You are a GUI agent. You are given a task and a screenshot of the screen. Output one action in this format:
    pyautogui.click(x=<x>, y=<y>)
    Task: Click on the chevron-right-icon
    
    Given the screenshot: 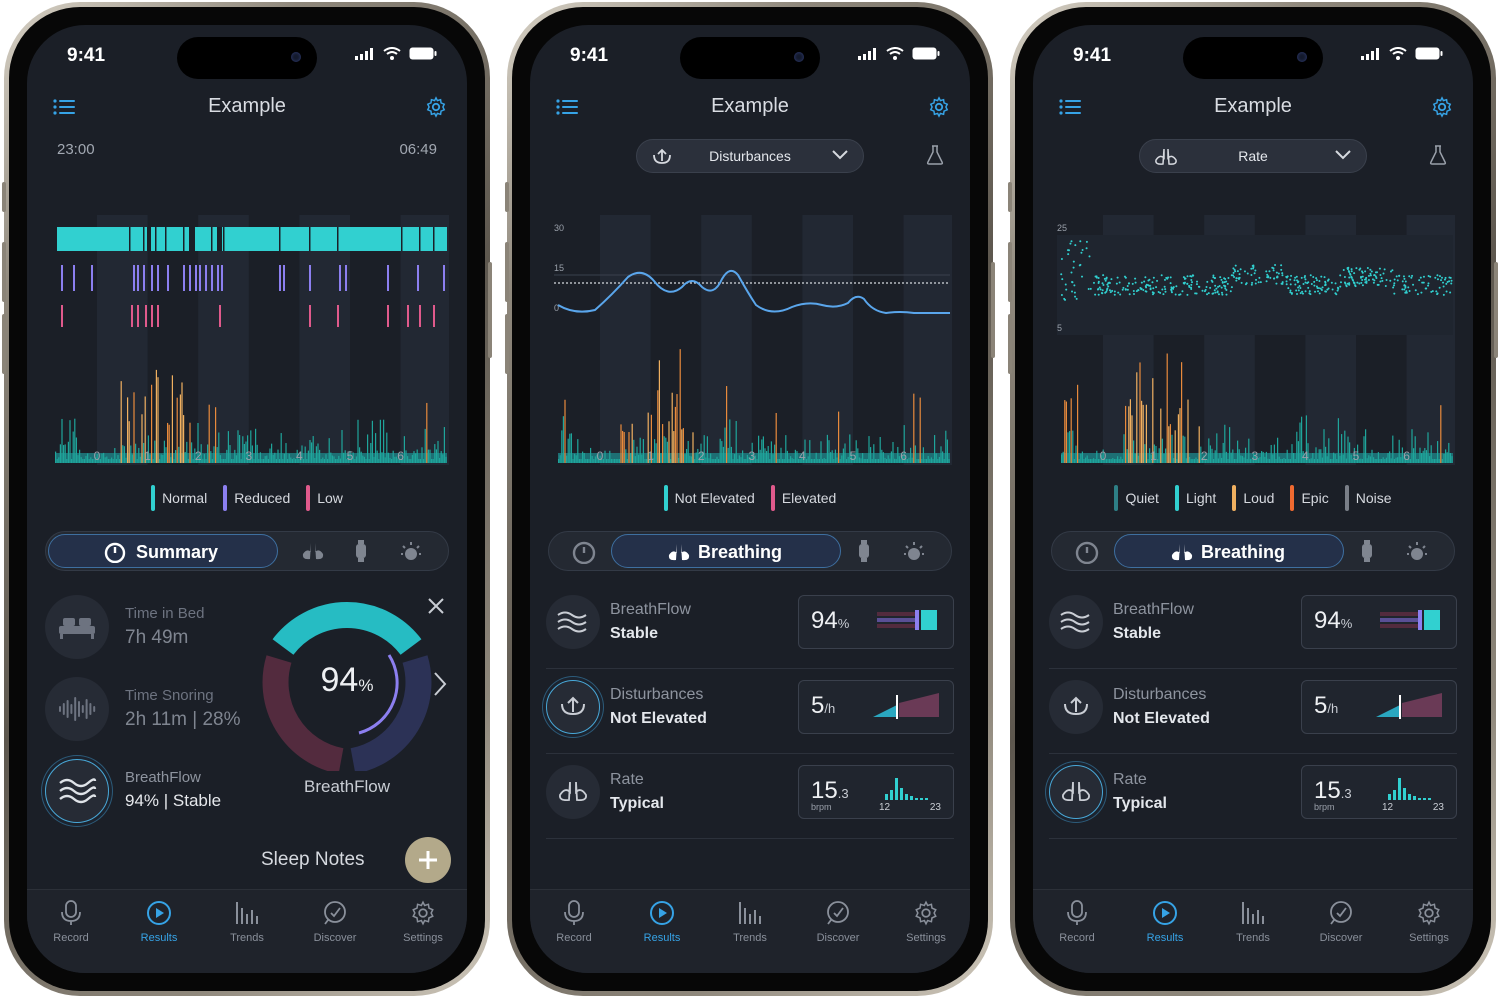 What is the action you would take?
    pyautogui.click(x=440, y=684)
    